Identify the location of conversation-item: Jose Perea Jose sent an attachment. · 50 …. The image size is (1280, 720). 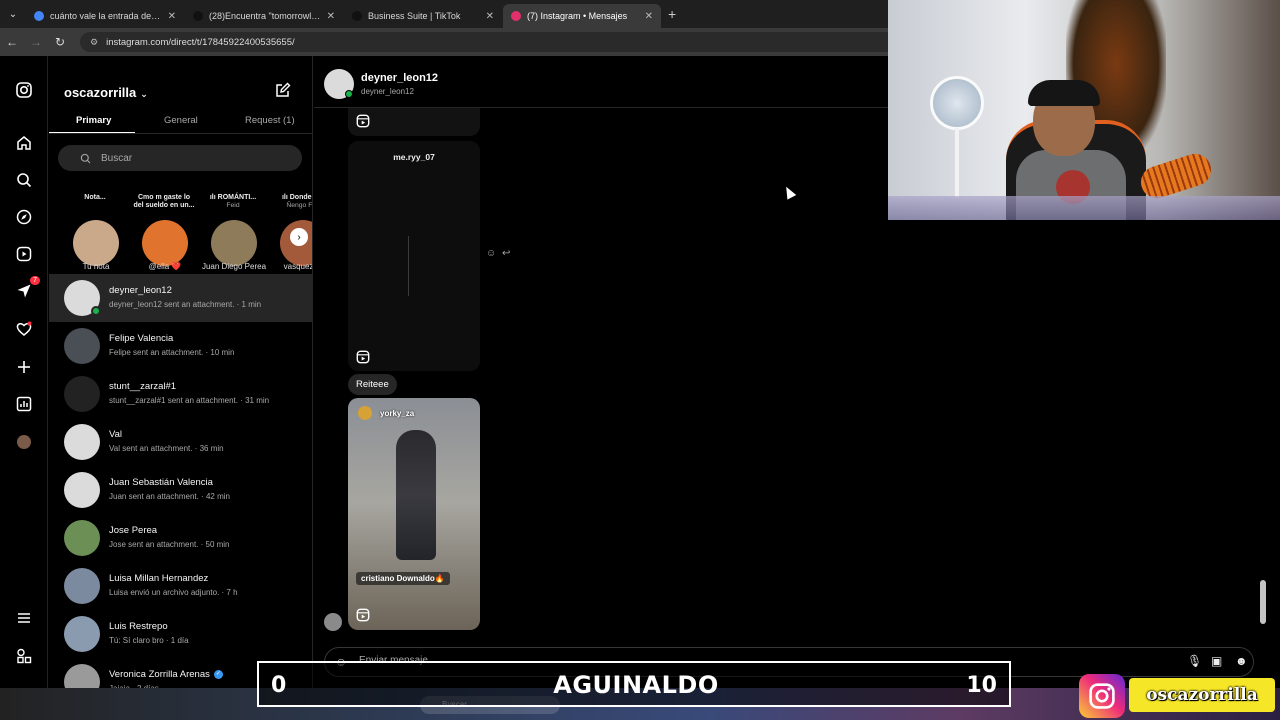
(180, 538).